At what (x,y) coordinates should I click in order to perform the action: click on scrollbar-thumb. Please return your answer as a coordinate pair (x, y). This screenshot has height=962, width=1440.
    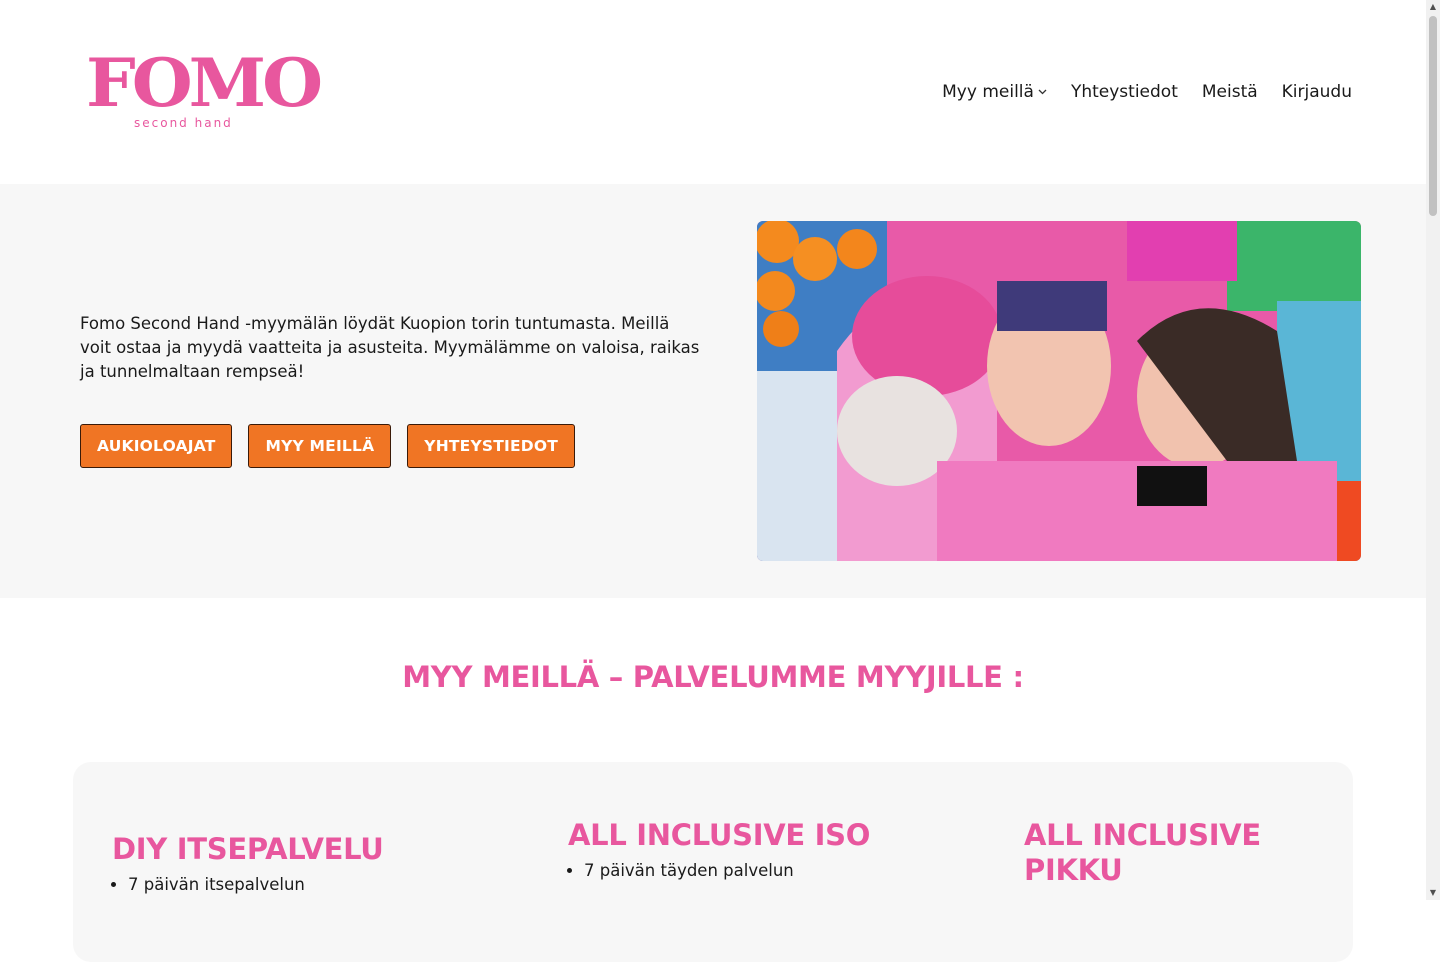
    Looking at the image, I should click on (1433, 116).